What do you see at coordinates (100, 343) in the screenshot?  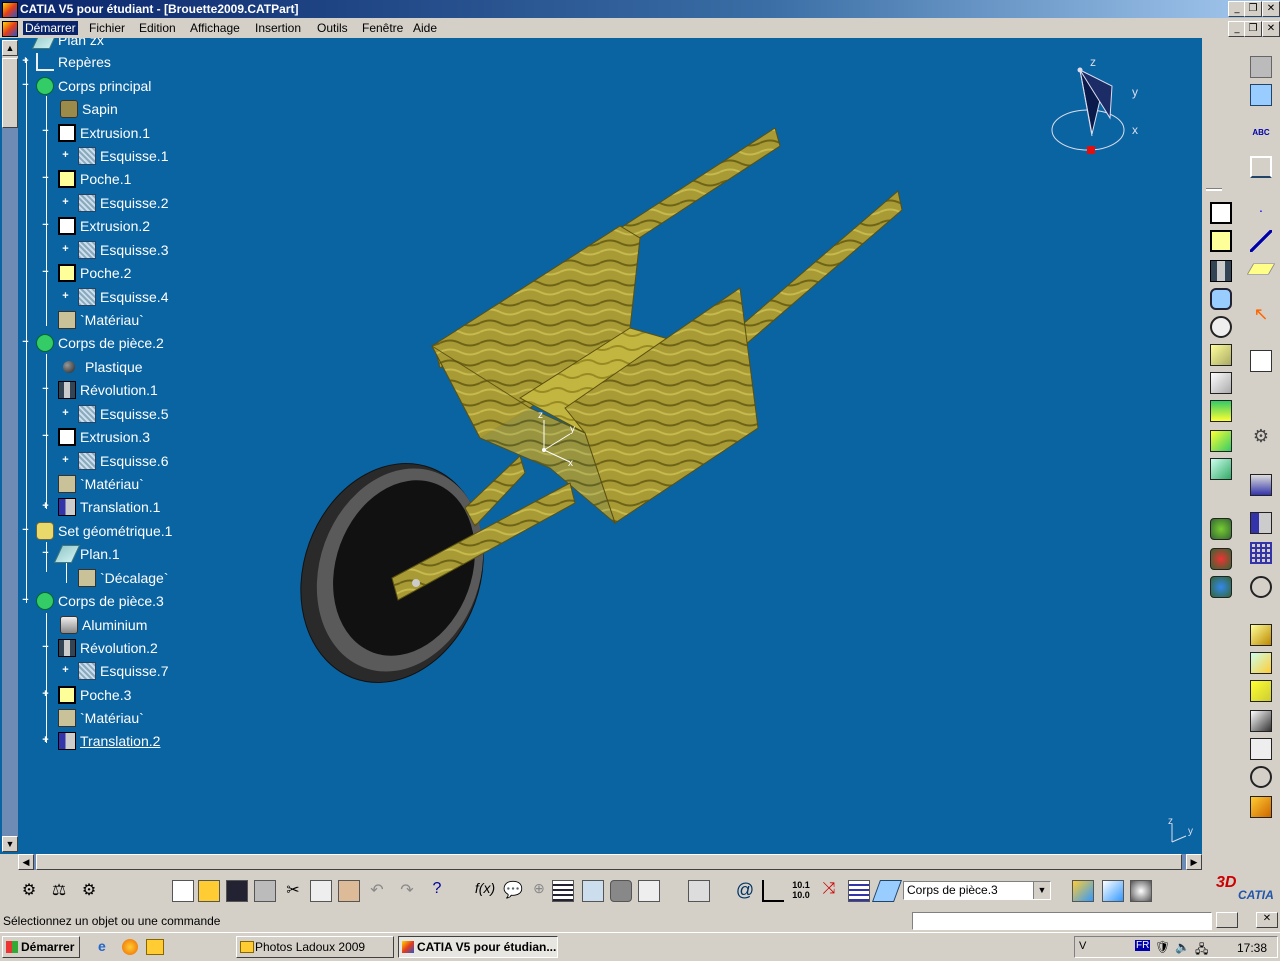 I see `tree-item-corps-de-piece-2: Corps de pièce.2` at bounding box center [100, 343].